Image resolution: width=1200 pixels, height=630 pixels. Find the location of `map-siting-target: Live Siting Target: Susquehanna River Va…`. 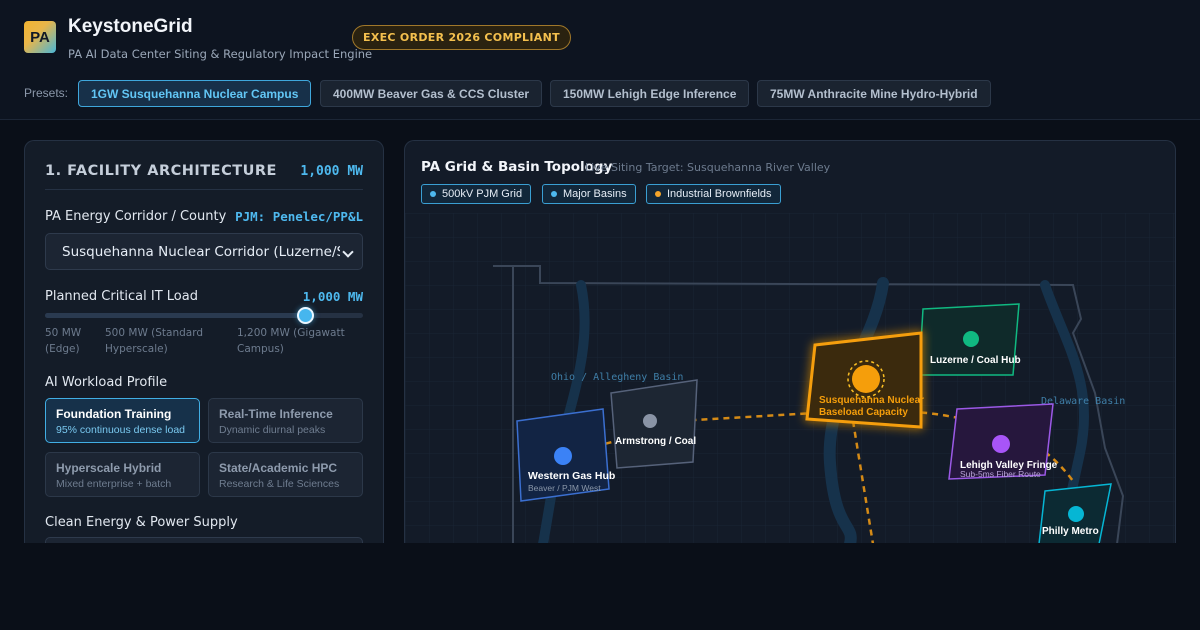

map-siting-target: Live Siting Target: Susquehanna River Va… is located at coordinates (708, 167).